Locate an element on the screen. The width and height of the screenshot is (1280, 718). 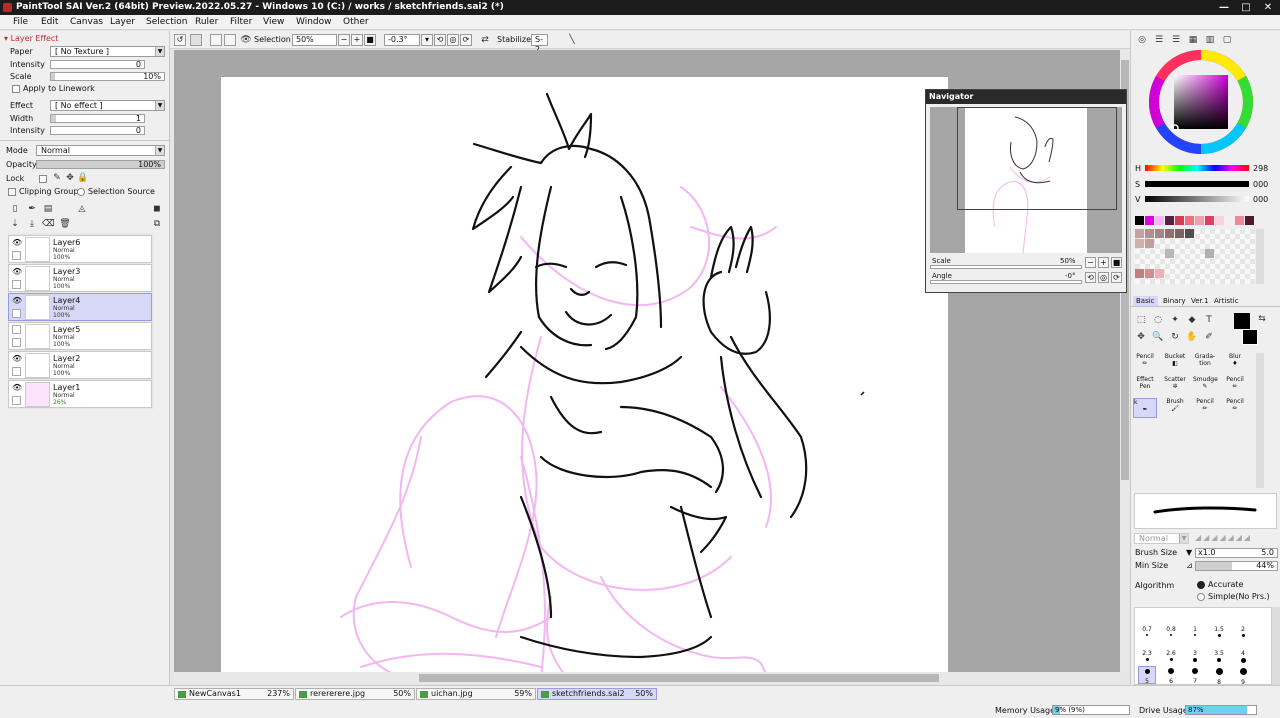
layer-row: 👁 Layer2 Normal 100% is located at coordinates (80, 365).